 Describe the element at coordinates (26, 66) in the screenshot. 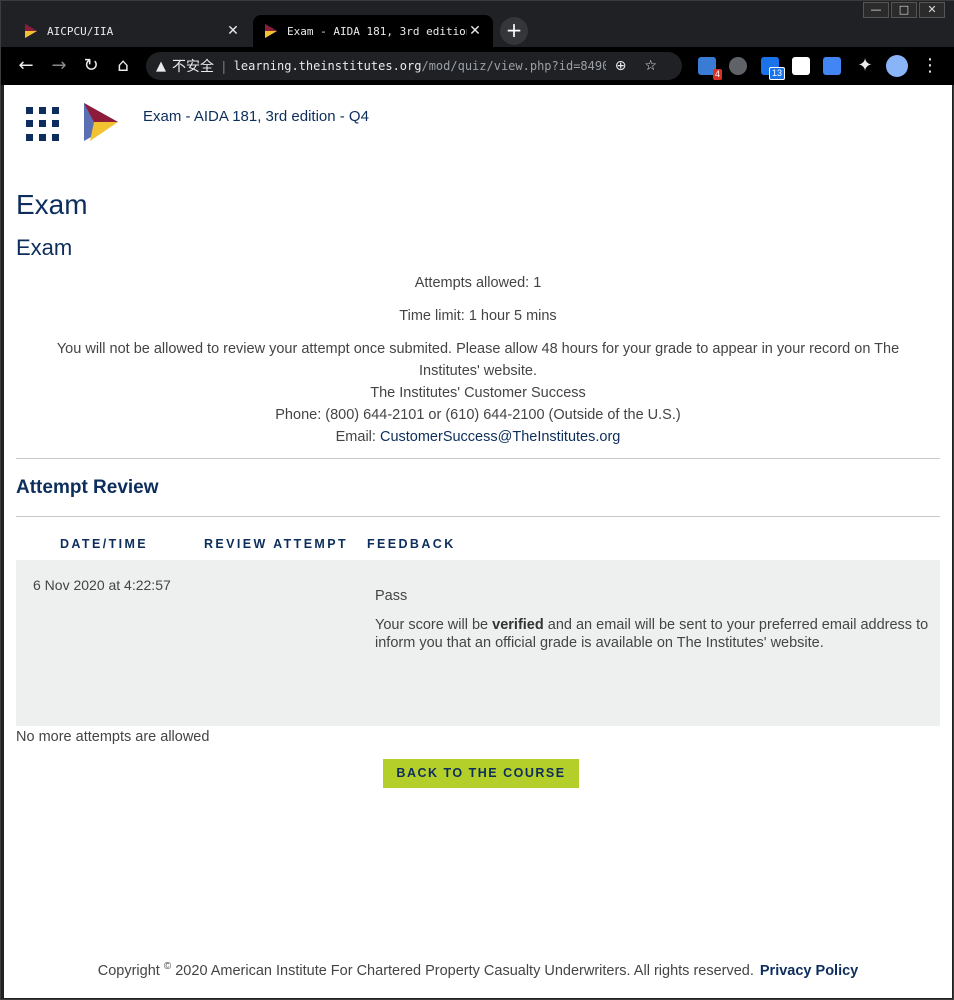

I see `back-button: ←` at that location.